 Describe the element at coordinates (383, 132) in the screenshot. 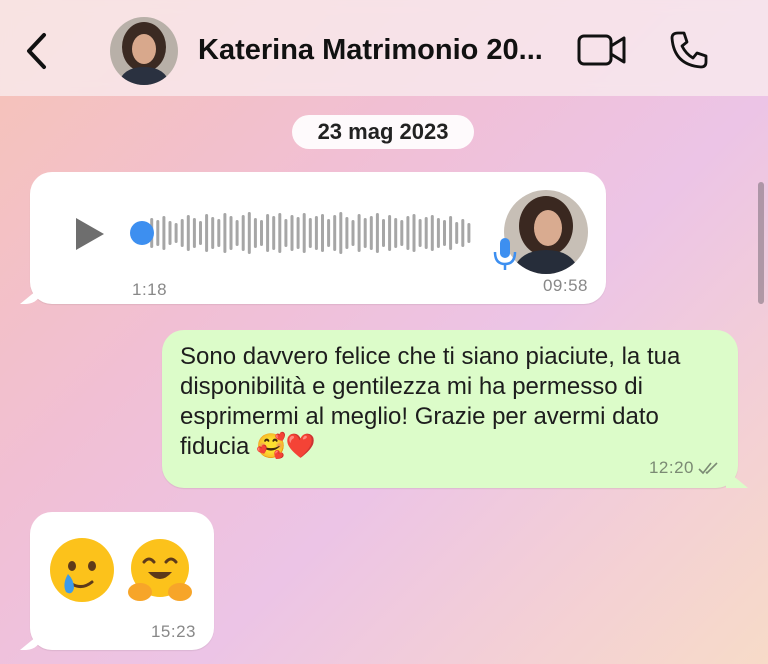

I see `date-divider: 23 mag 2023` at that location.